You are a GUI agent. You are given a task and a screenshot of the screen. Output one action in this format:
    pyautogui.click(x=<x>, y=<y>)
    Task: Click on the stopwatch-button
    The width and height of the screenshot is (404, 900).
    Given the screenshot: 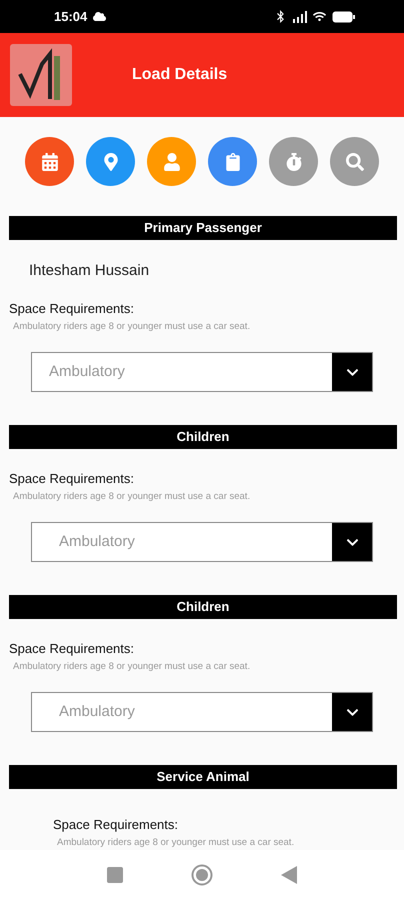 What is the action you would take?
    pyautogui.click(x=293, y=161)
    